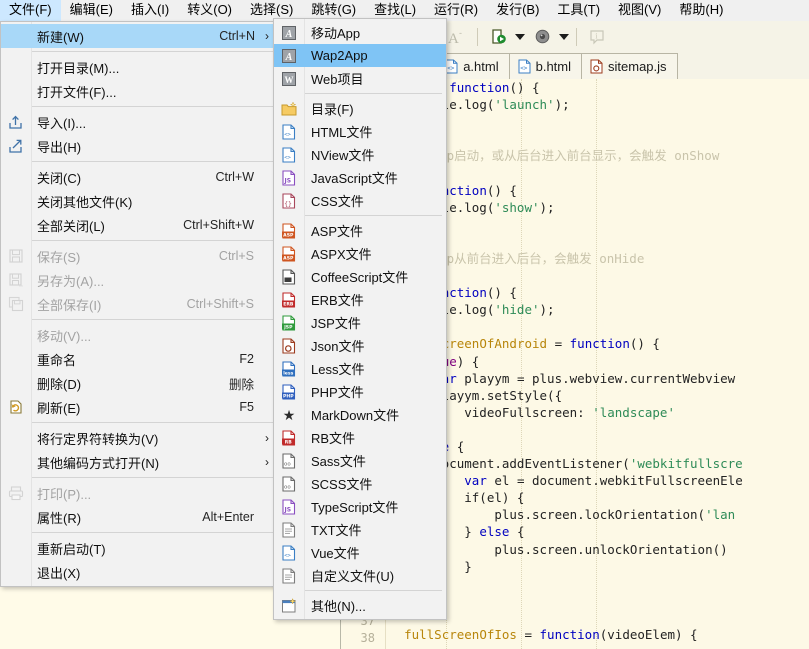 The height and width of the screenshot is (649, 809). I want to click on js-file-icon: JS, so click(289, 178).